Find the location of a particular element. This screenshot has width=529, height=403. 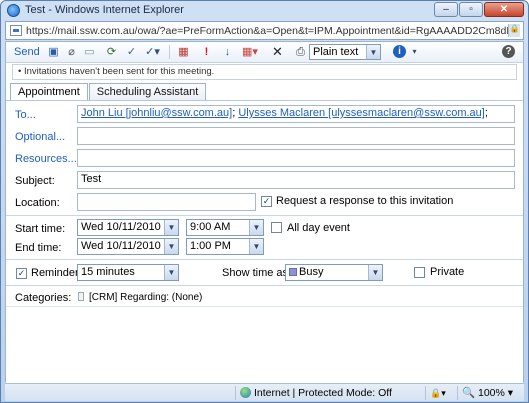

recurrence-icon: ⟳ is located at coordinates (111, 52).